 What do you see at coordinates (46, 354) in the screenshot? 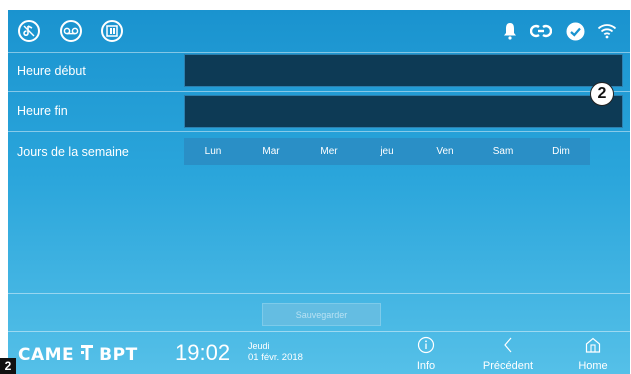
I see `brand-name-came: CAME` at bounding box center [46, 354].